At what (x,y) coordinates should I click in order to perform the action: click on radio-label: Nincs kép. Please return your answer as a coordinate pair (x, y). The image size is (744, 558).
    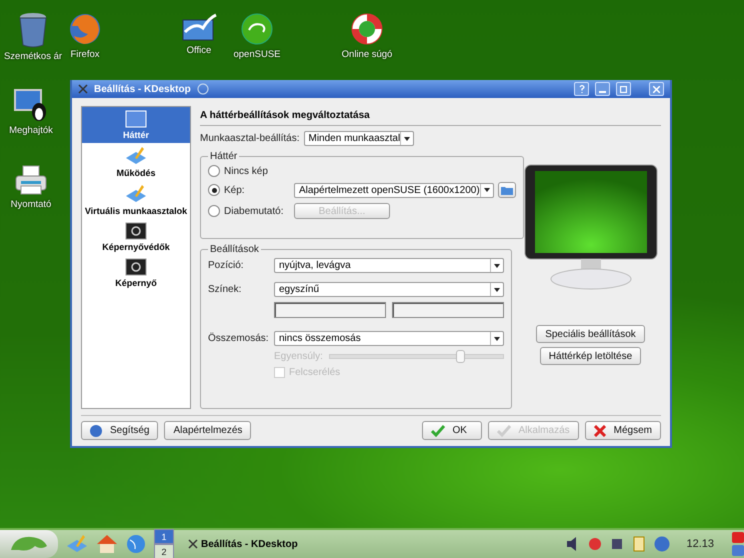
    Looking at the image, I should click on (246, 171).